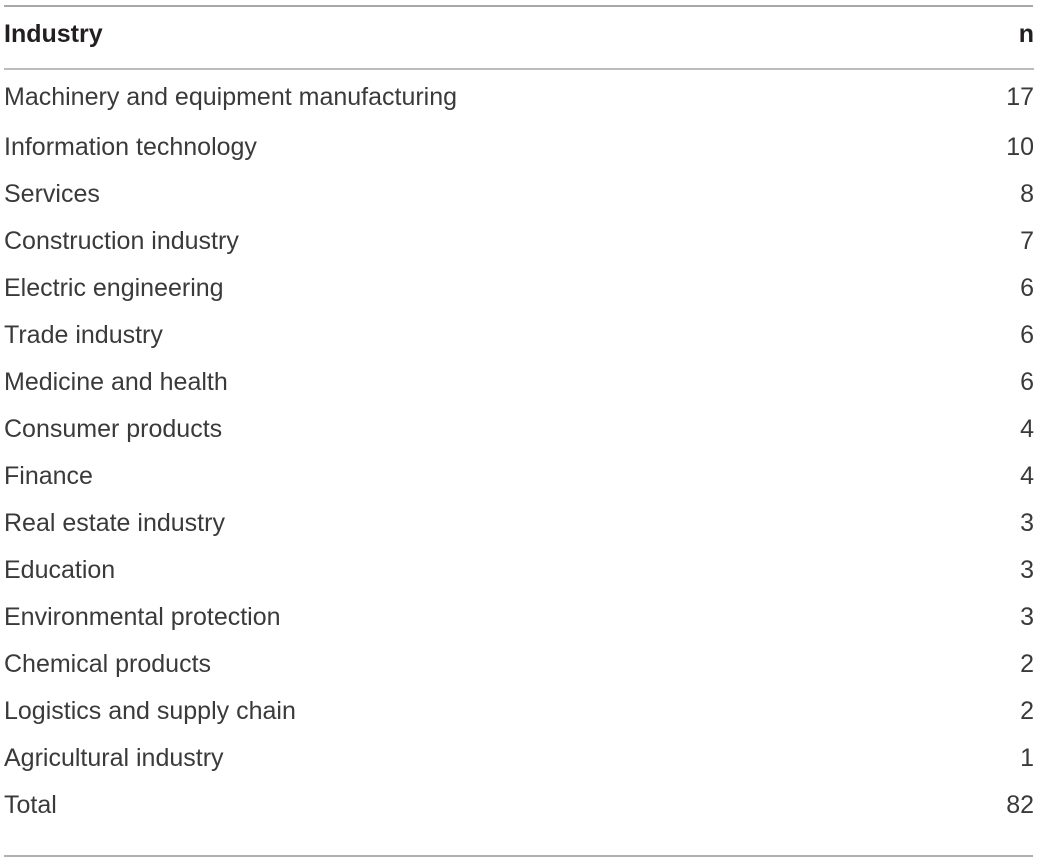 The width and height of the screenshot is (1040, 864). What do you see at coordinates (1020, 805) in the screenshot?
I see `cell-count-total: 82` at bounding box center [1020, 805].